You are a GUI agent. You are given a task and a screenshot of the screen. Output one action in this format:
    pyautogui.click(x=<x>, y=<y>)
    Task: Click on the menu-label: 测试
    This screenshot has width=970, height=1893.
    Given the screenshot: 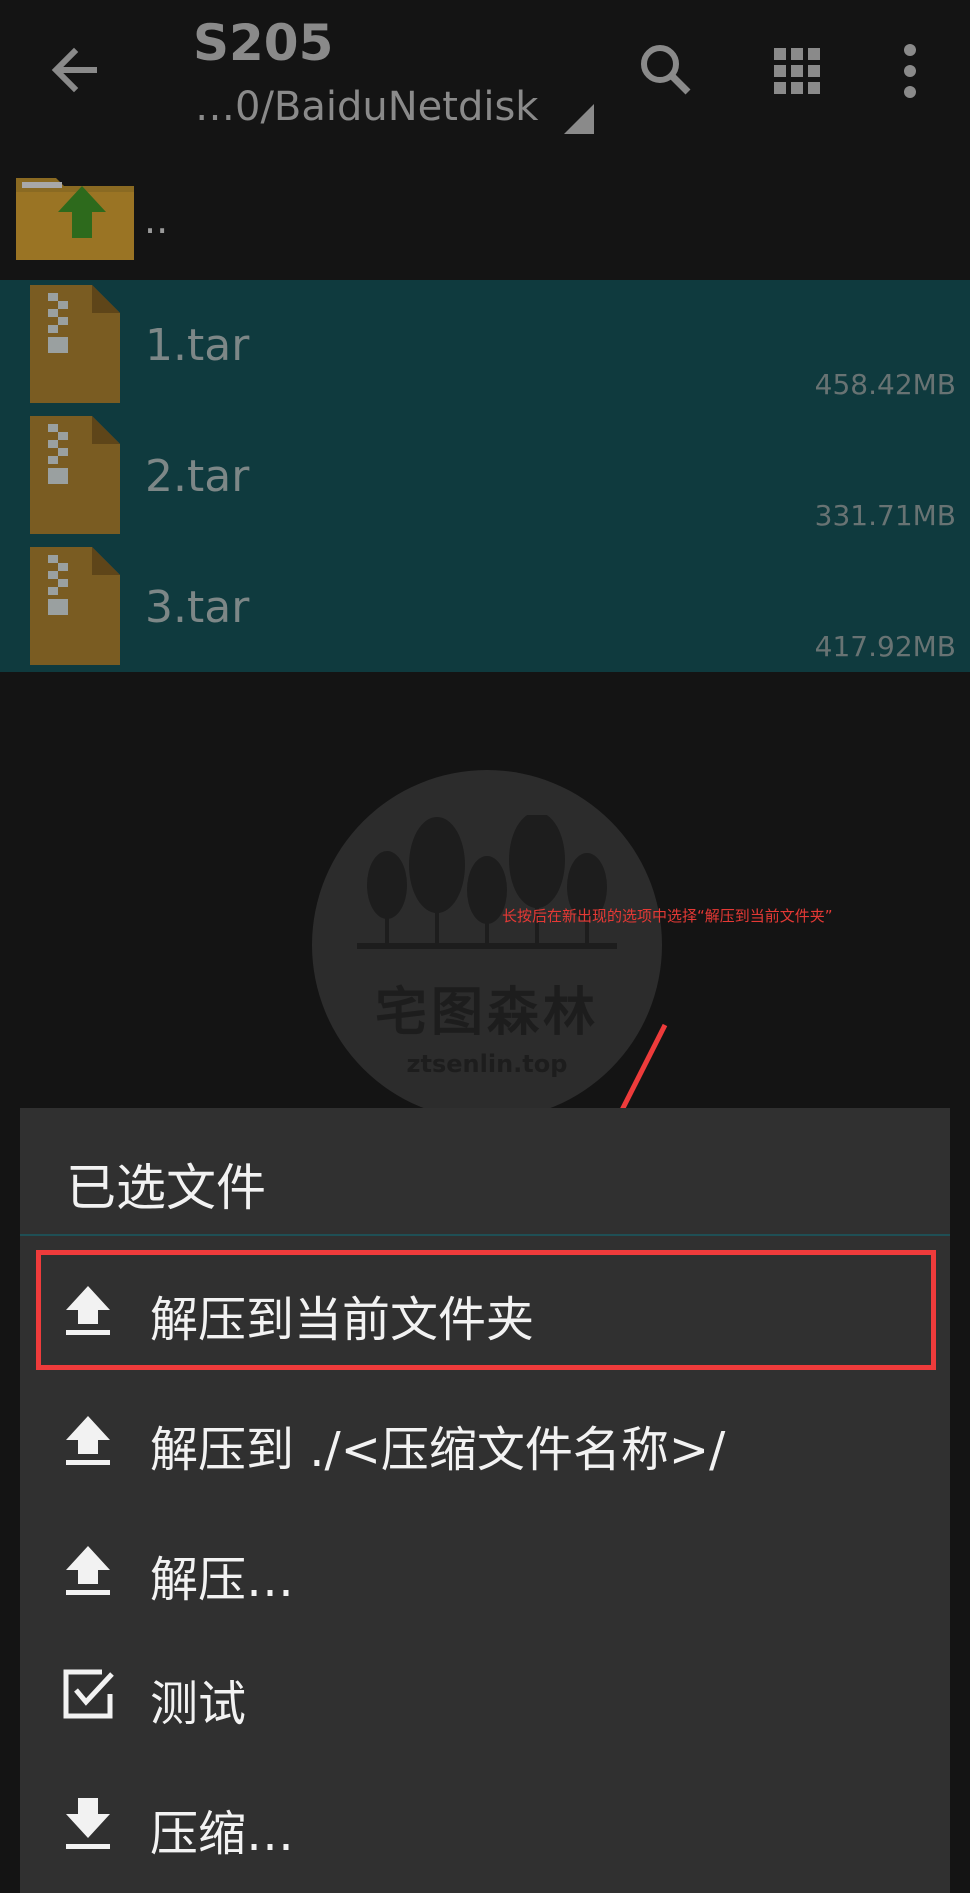 What is the action you would take?
    pyautogui.click(x=198, y=1704)
    